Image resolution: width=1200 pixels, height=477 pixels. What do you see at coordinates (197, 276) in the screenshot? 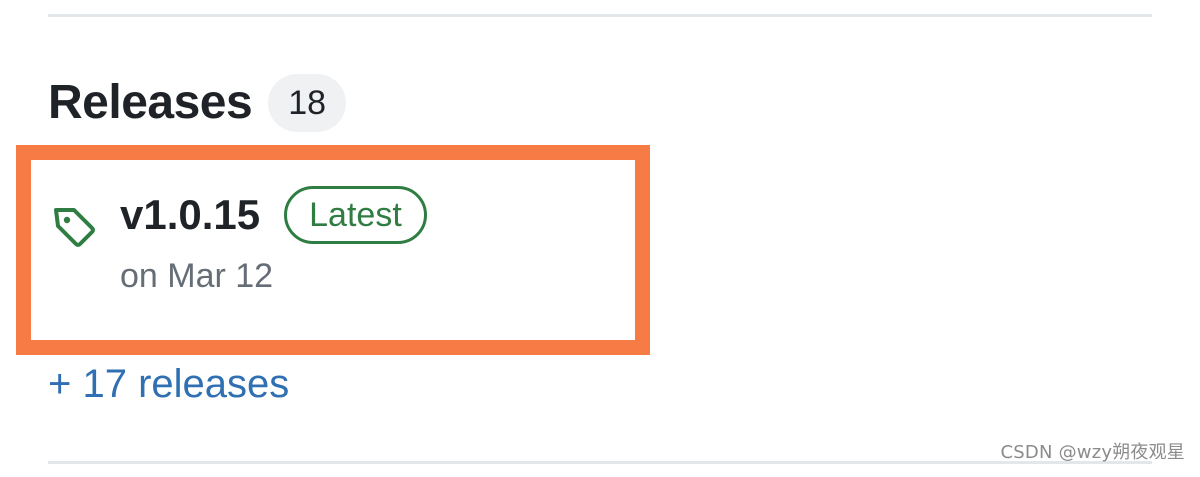
I see `release-date: on Mar 12` at bounding box center [197, 276].